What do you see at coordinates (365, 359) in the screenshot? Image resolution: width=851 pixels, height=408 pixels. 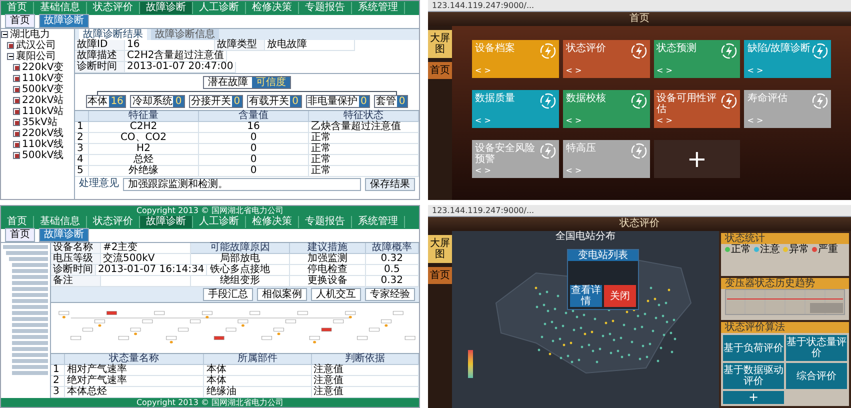 I see `column-header: 判断依据` at bounding box center [365, 359].